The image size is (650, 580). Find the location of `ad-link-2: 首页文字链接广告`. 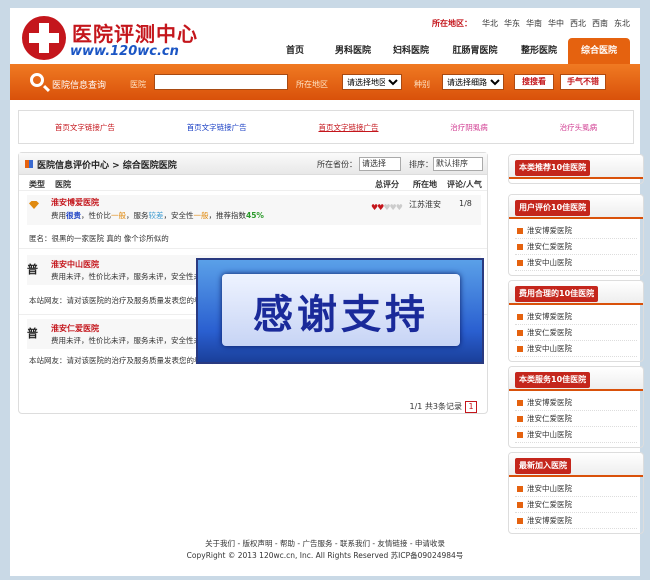

ad-link-2: 首页文字链接广告 is located at coordinates (217, 127).